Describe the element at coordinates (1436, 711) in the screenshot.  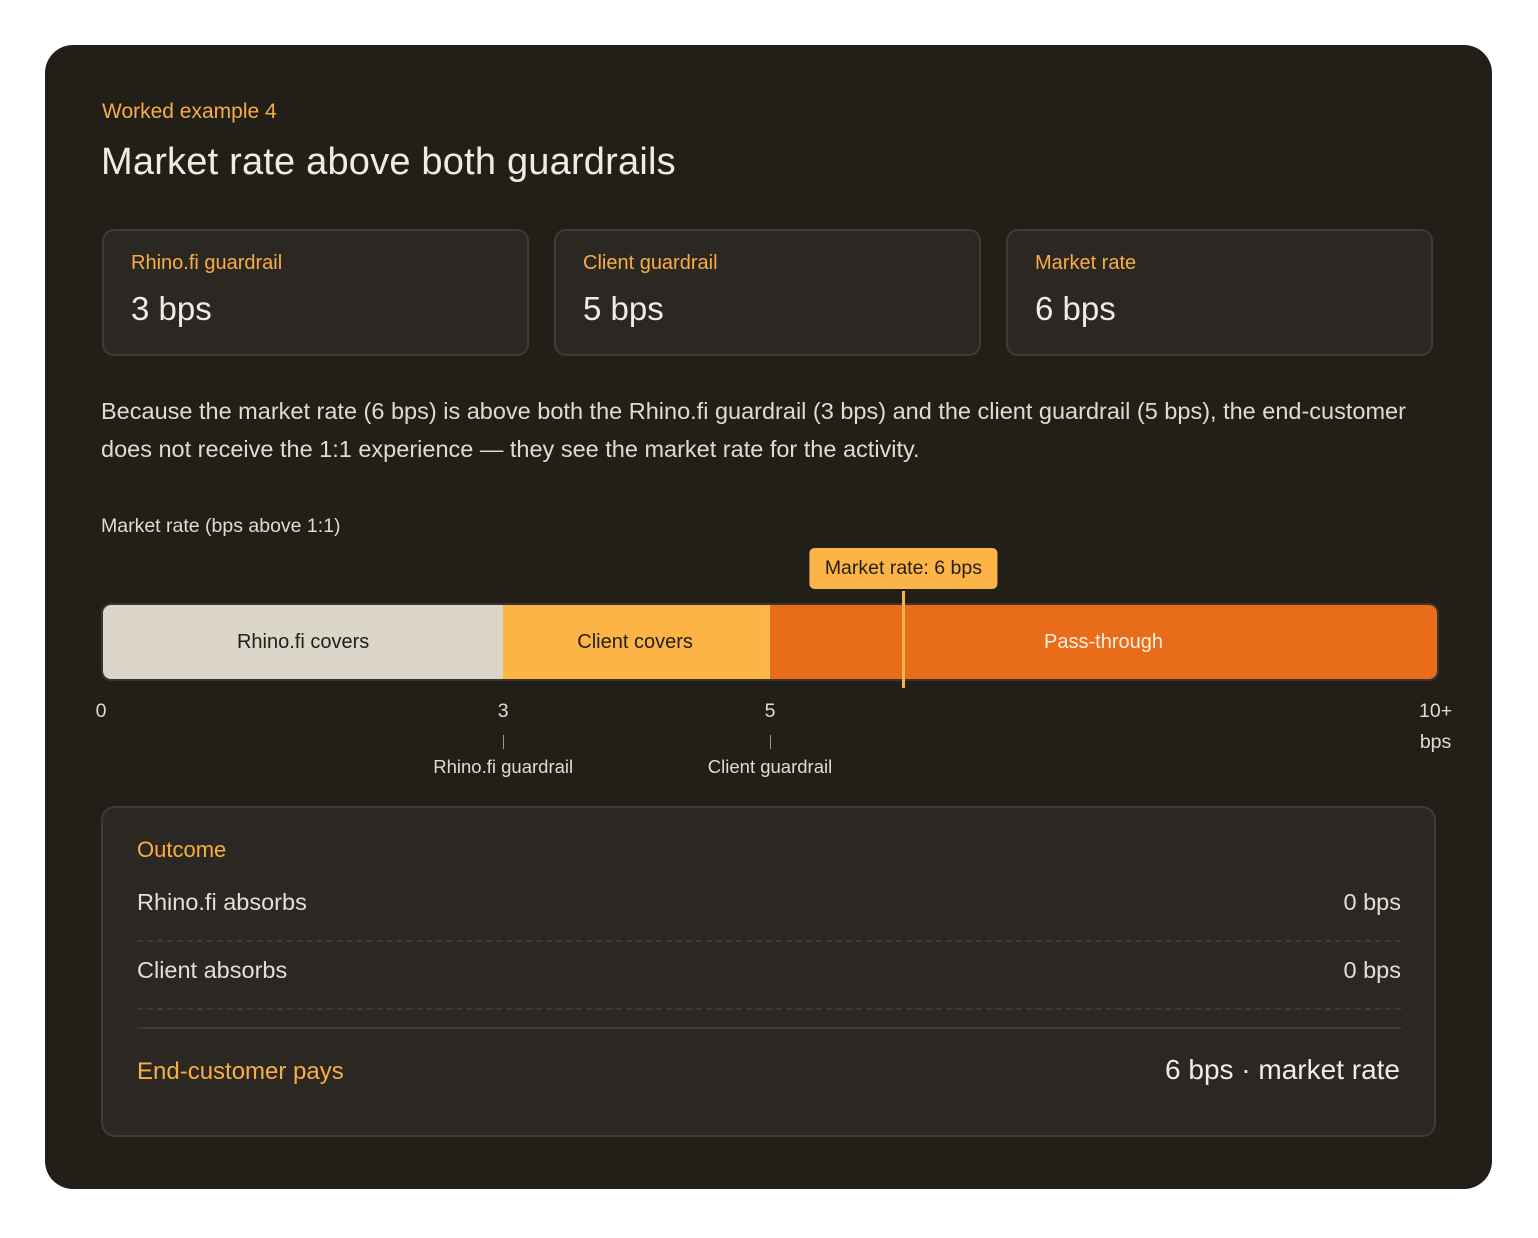
I see `tick-end-value: 10+` at that location.